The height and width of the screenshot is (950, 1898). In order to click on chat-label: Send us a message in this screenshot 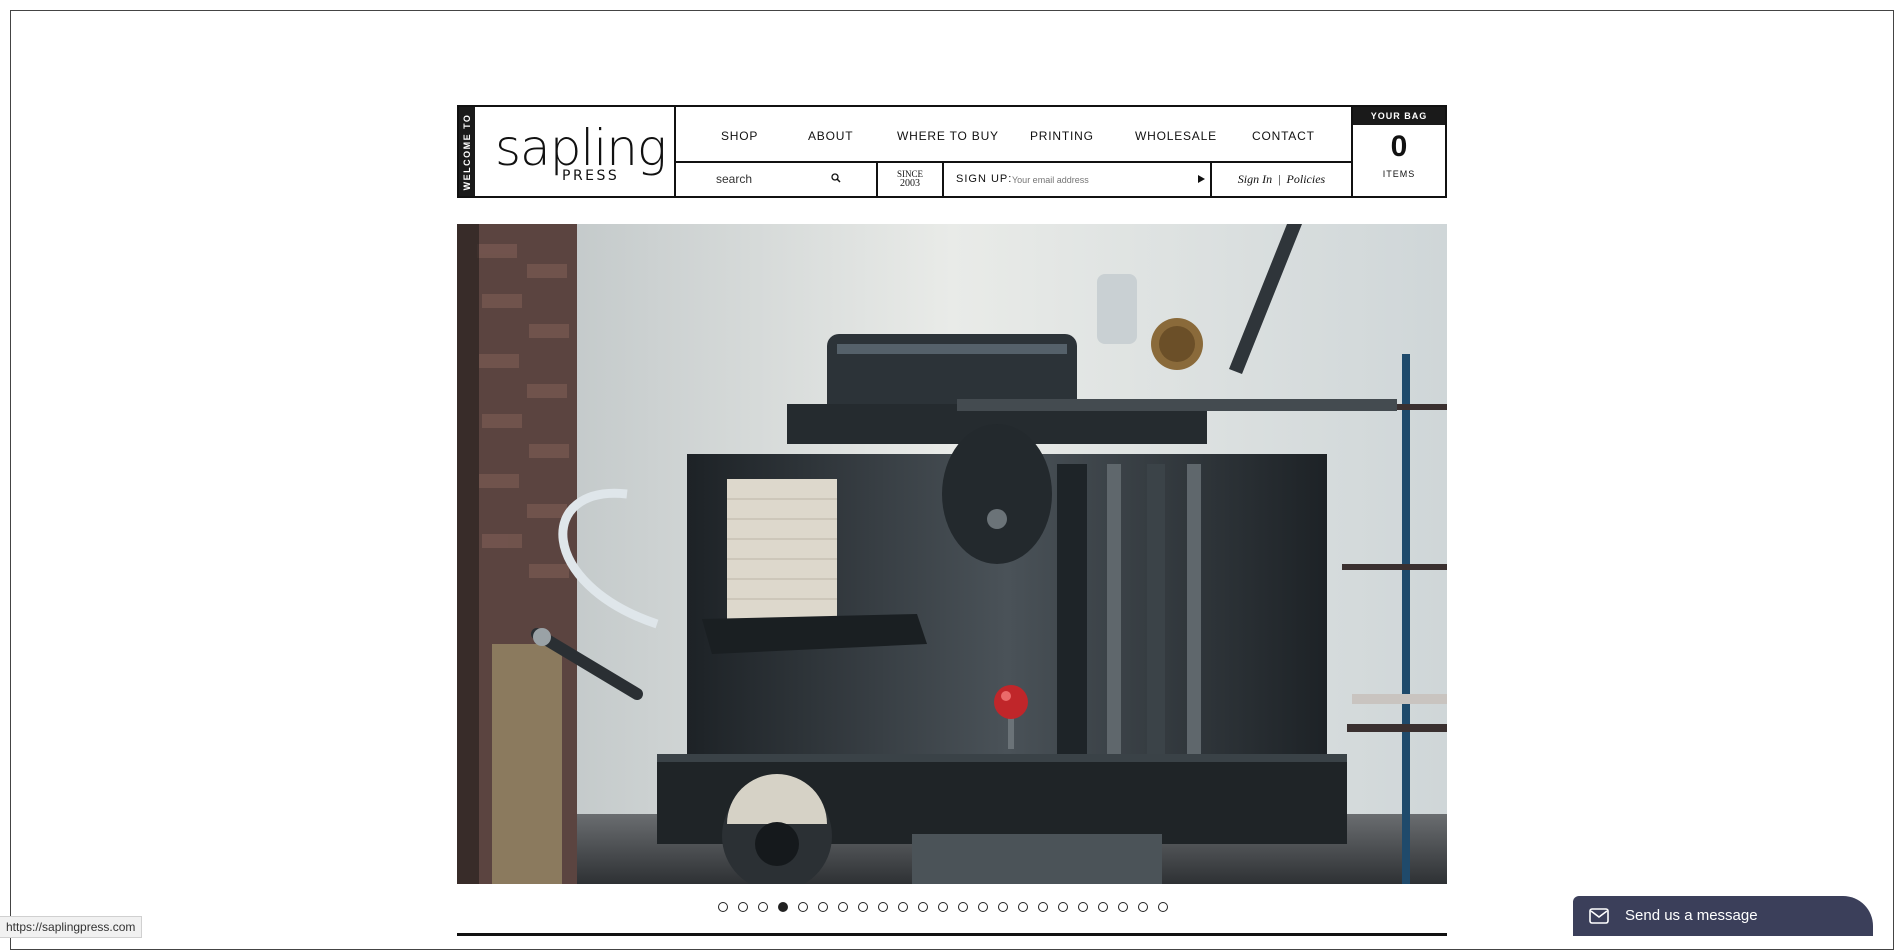, I will do `click(1691, 915)`.